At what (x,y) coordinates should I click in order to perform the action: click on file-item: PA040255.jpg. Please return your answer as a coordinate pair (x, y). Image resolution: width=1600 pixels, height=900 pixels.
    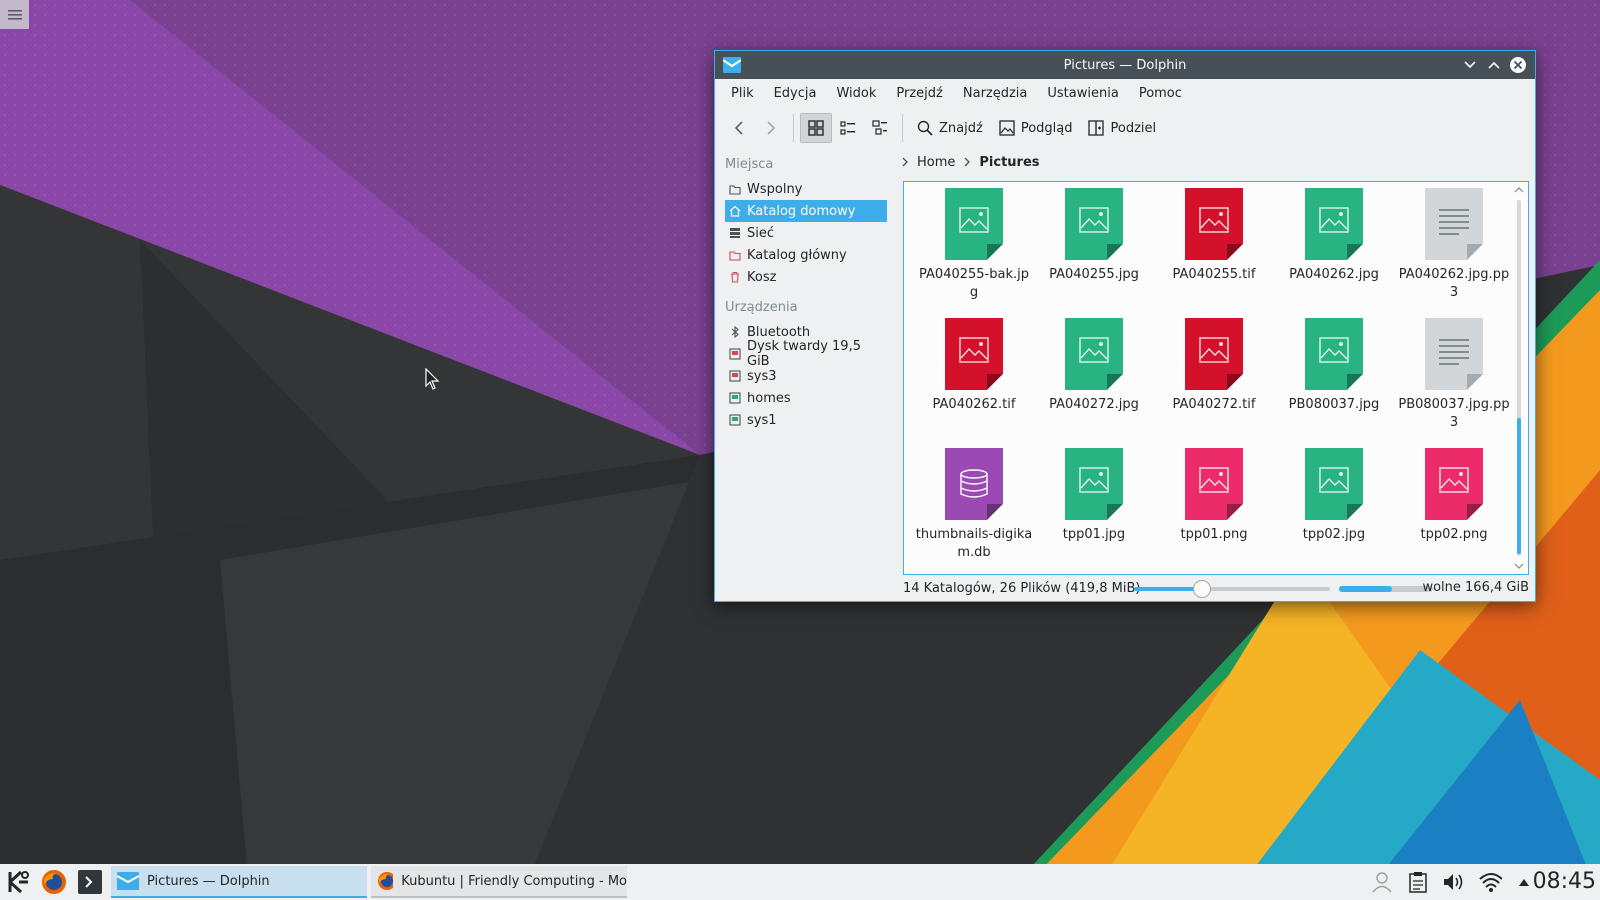
    Looking at the image, I should click on (1094, 253).